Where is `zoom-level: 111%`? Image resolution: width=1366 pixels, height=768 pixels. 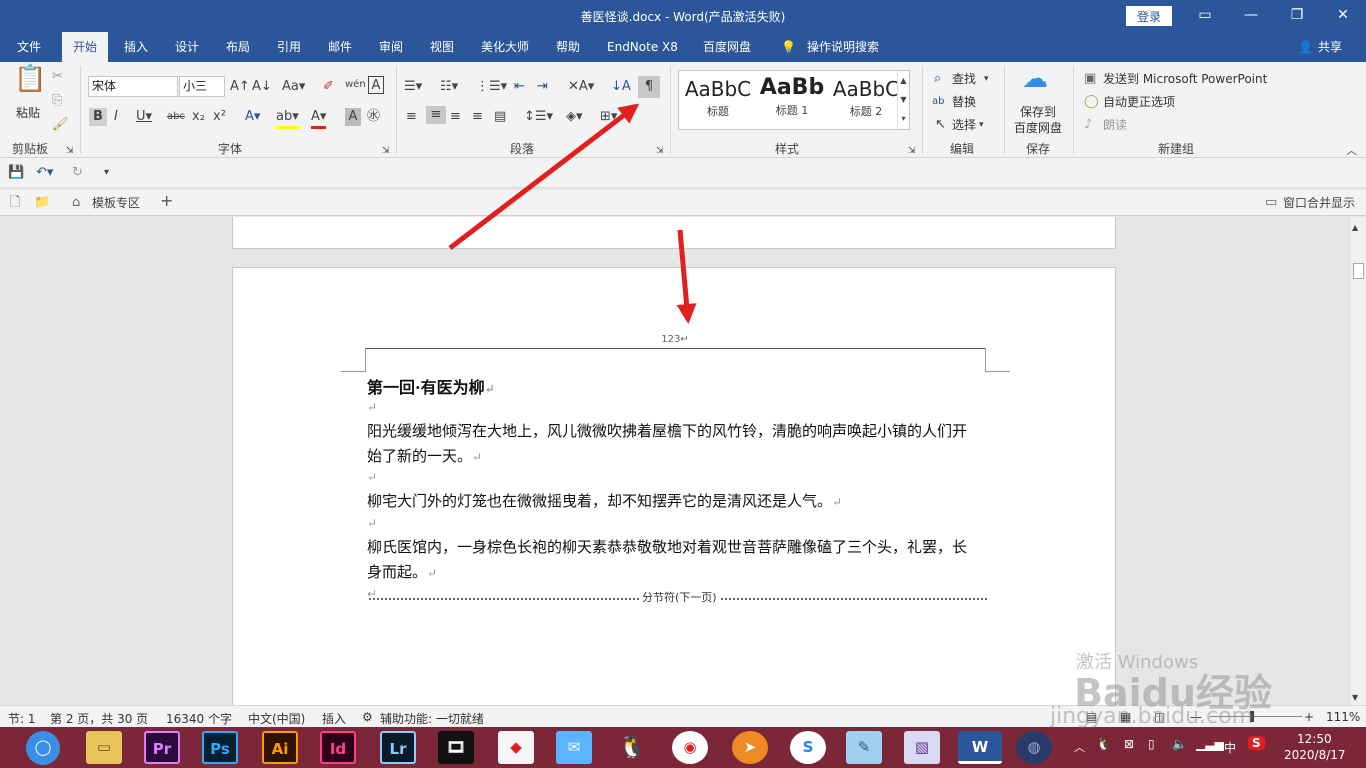 zoom-level: 111% is located at coordinates (1343, 717).